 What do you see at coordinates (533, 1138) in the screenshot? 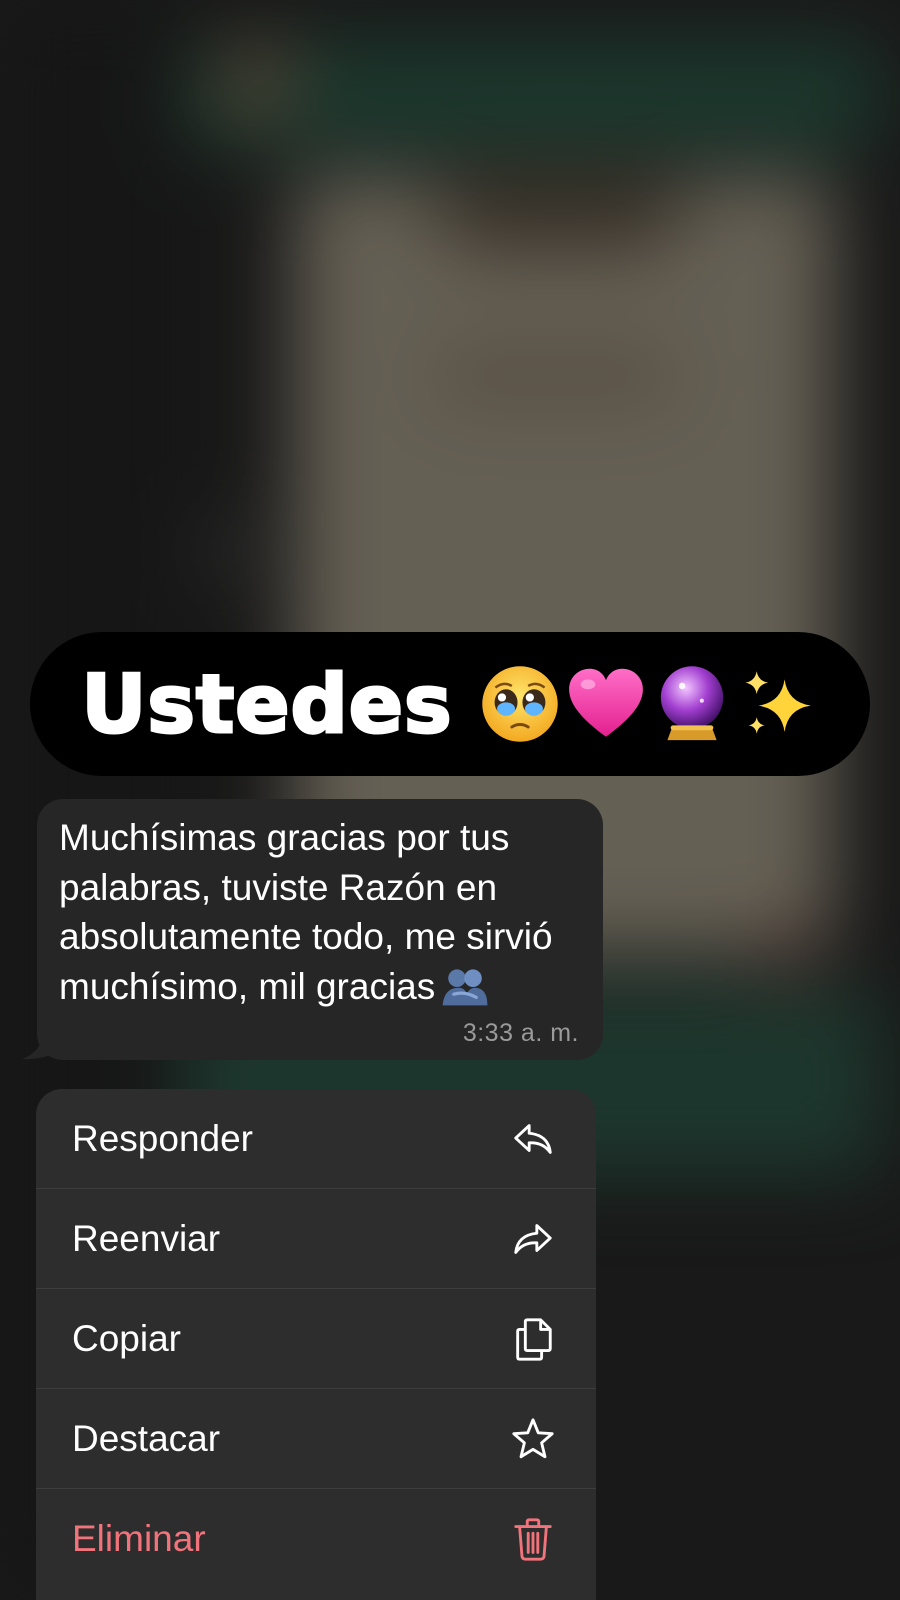
I see `reply-icon` at bounding box center [533, 1138].